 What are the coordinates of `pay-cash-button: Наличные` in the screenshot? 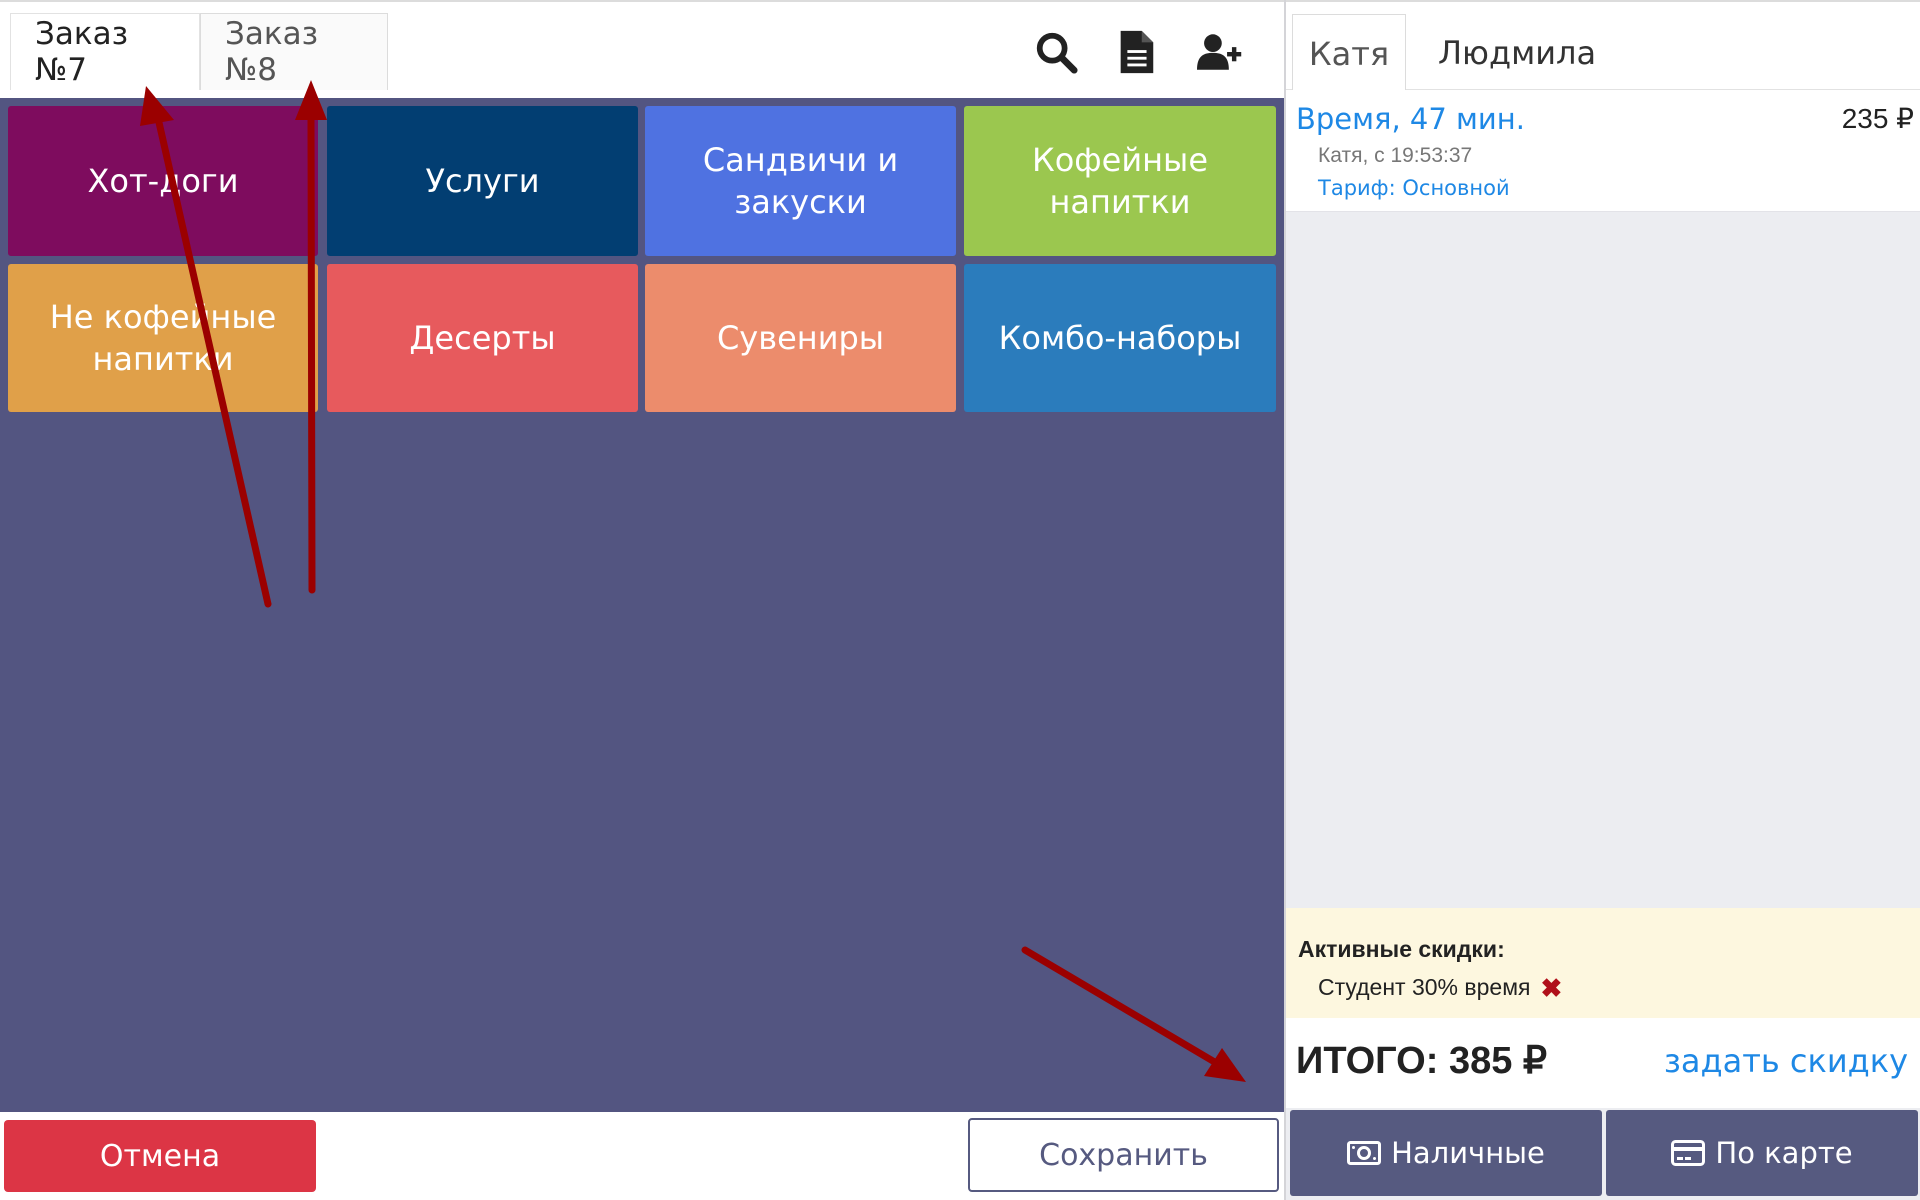 It's located at (1446, 1153).